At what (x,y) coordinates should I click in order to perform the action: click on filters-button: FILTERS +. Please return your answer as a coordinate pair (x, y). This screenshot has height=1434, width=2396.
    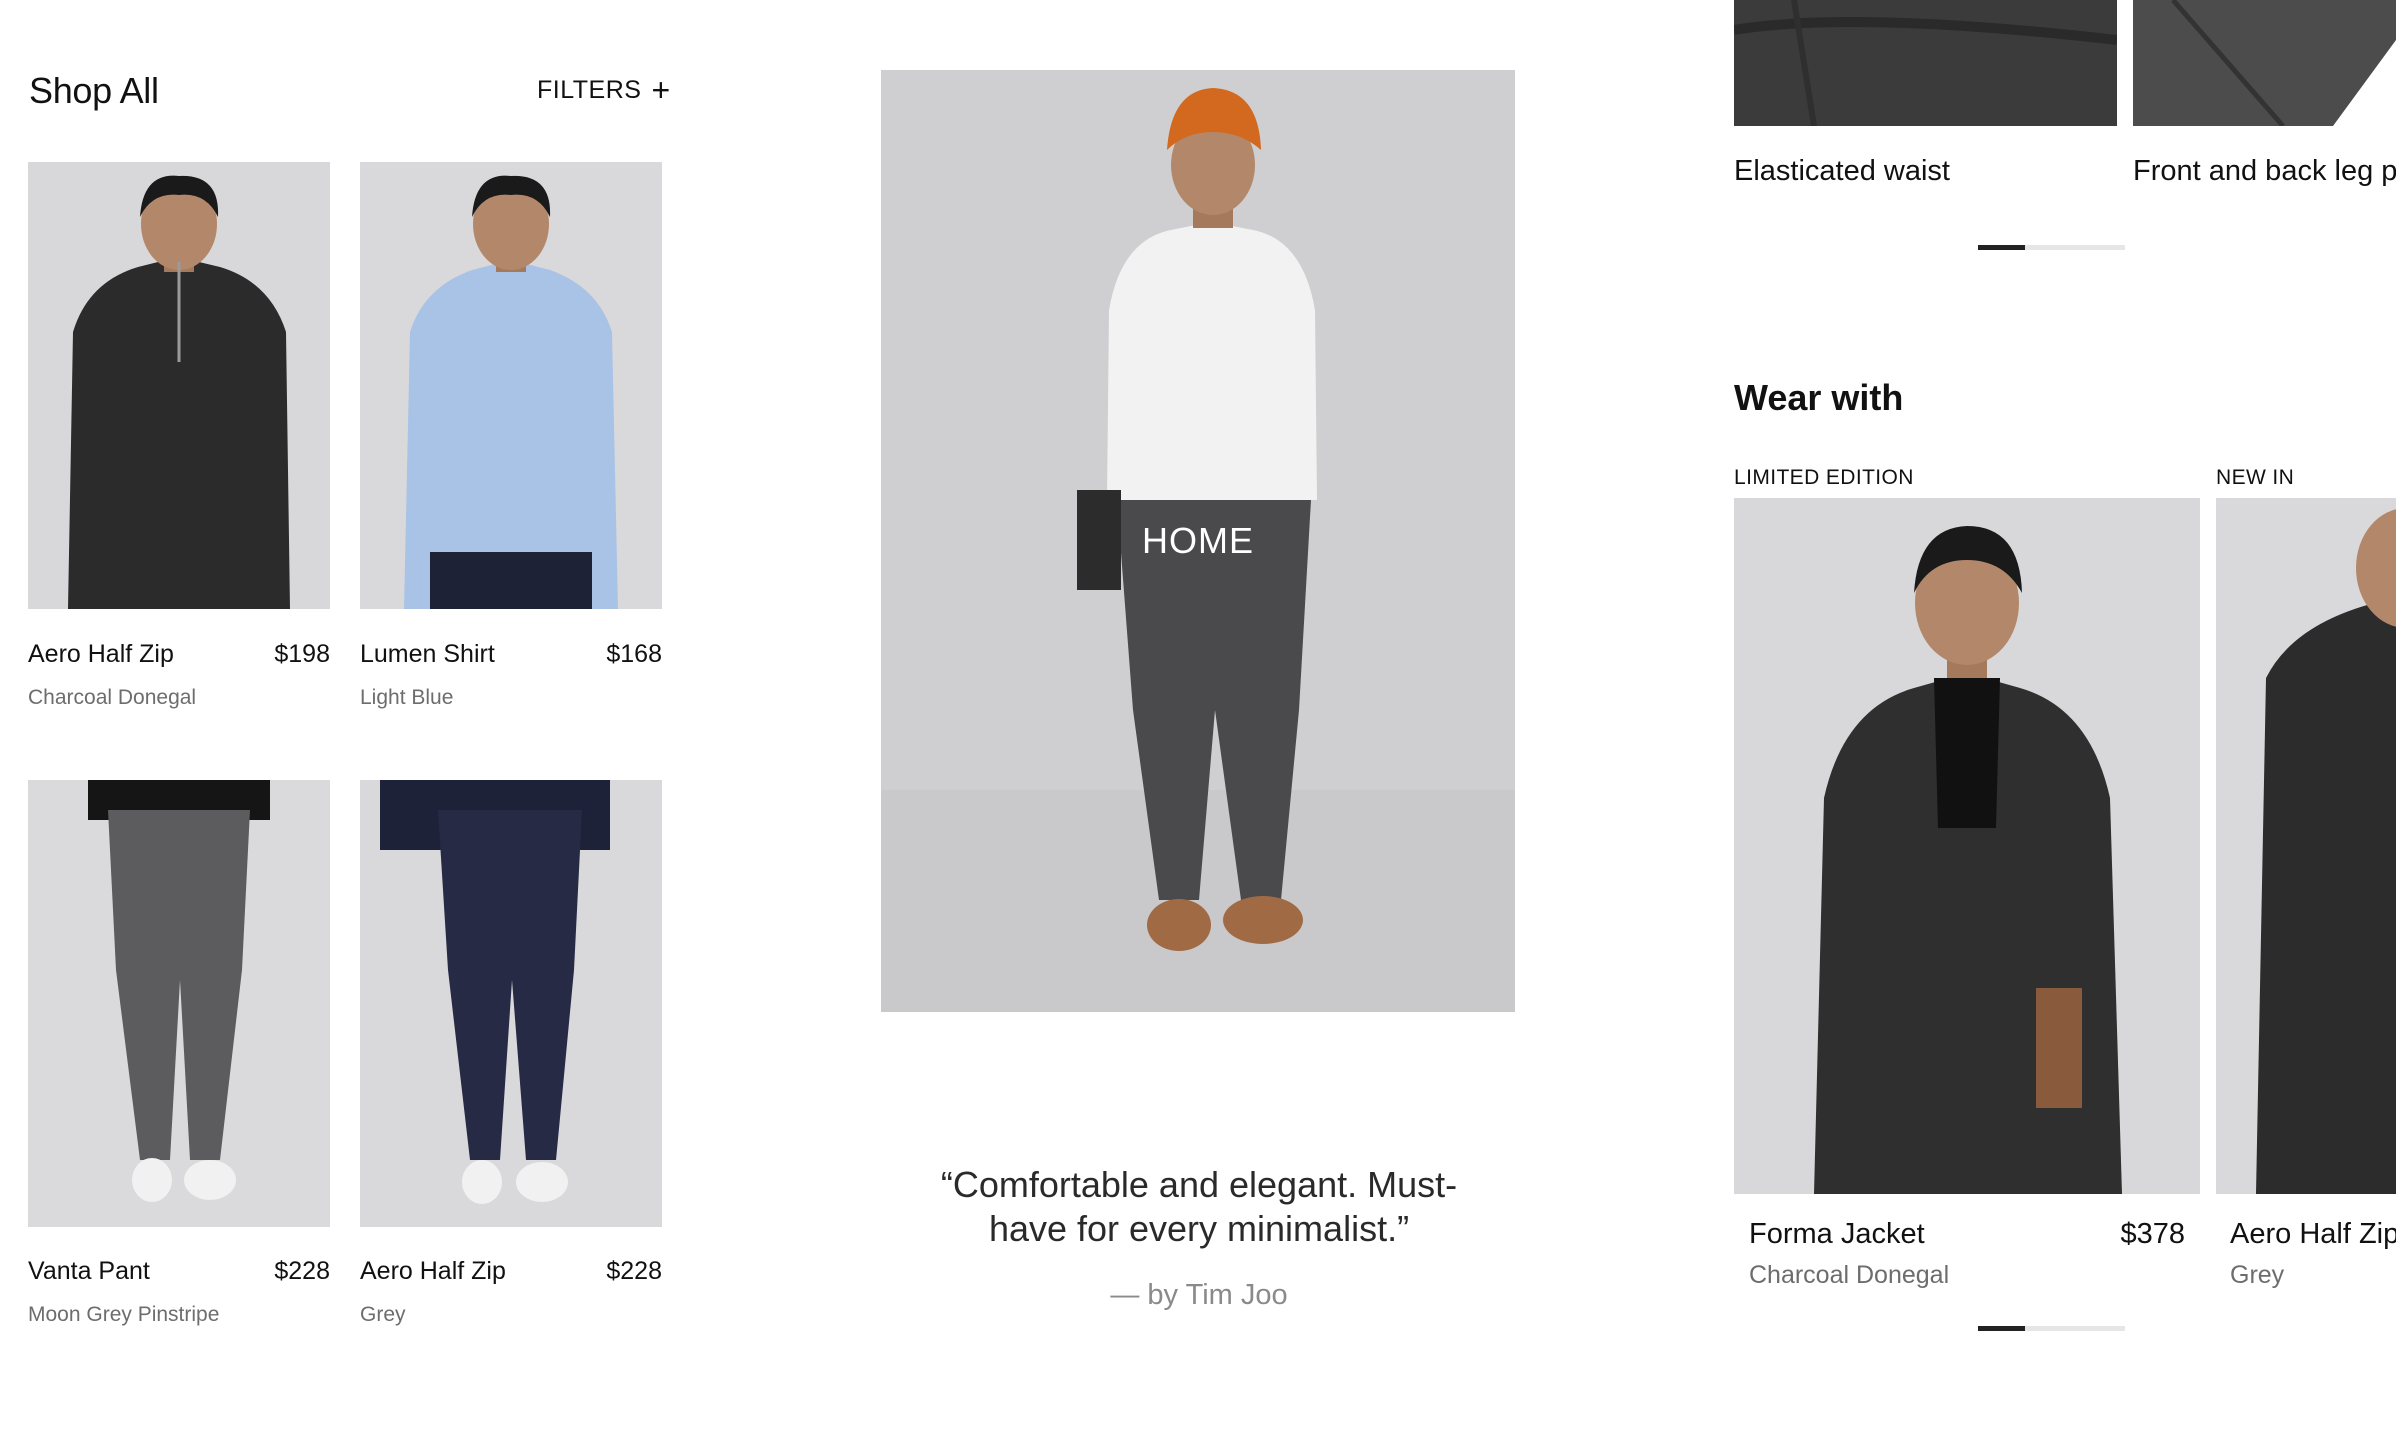
    Looking at the image, I should click on (604, 90).